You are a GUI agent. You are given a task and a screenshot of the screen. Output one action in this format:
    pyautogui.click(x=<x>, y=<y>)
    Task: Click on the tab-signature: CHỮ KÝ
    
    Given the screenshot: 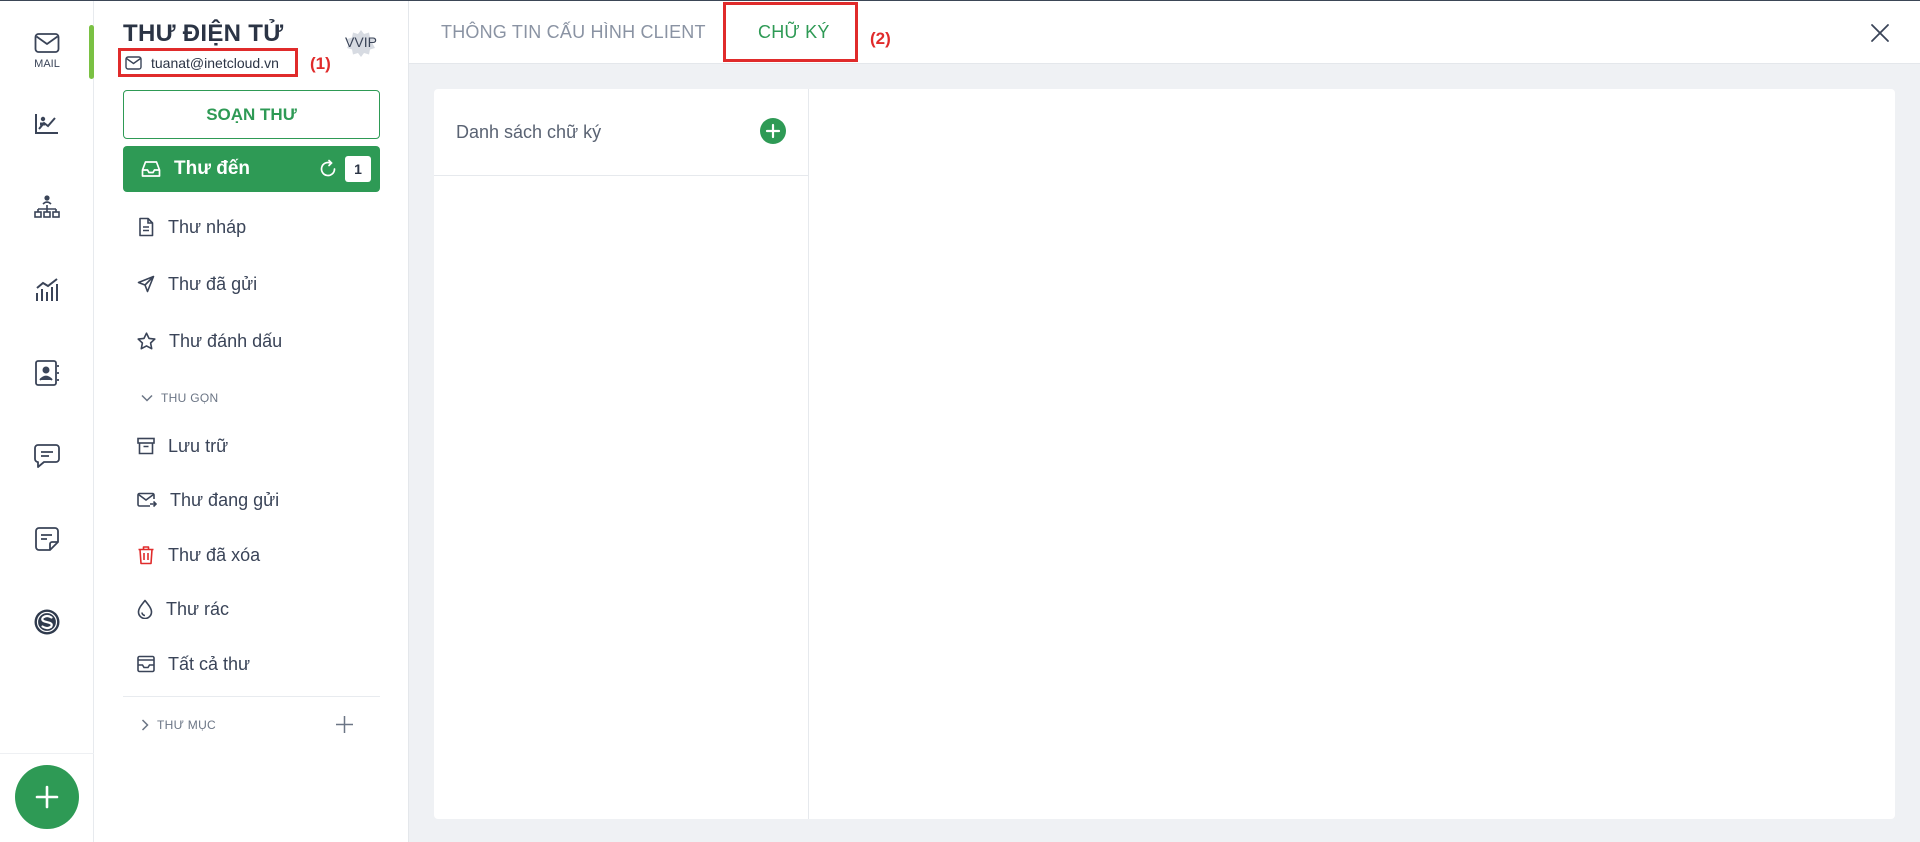 What is the action you would take?
    pyautogui.click(x=794, y=32)
    